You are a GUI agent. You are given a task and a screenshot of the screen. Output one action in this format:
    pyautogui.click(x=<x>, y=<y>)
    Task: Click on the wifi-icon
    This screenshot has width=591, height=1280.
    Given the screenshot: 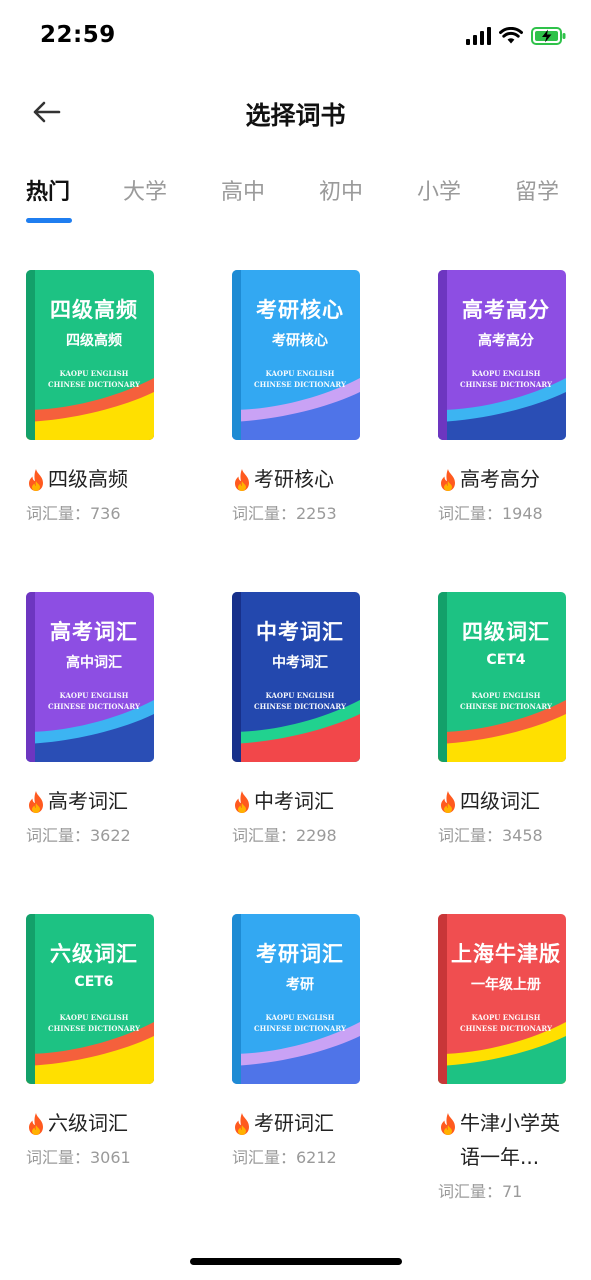 What is the action you would take?
    pyautogui.click(x=511, y=35)
    